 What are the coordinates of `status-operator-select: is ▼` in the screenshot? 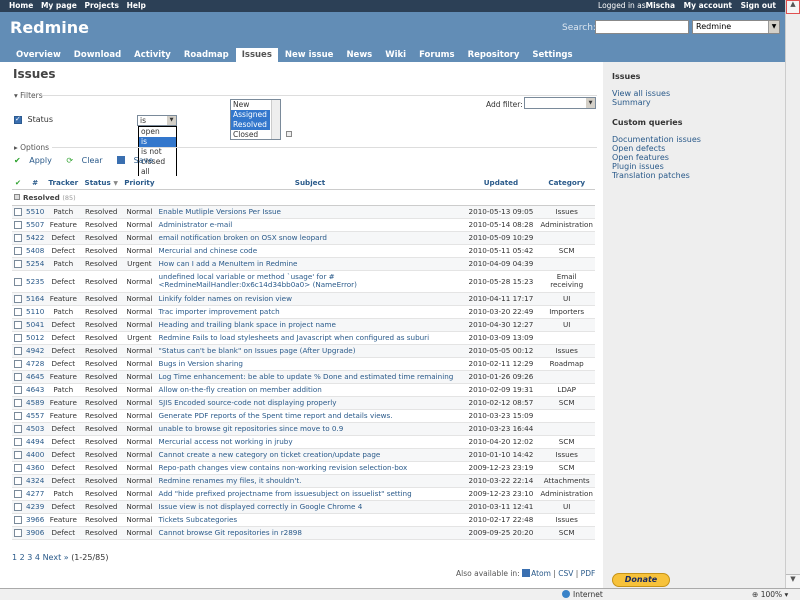 It's located at (157, 120).